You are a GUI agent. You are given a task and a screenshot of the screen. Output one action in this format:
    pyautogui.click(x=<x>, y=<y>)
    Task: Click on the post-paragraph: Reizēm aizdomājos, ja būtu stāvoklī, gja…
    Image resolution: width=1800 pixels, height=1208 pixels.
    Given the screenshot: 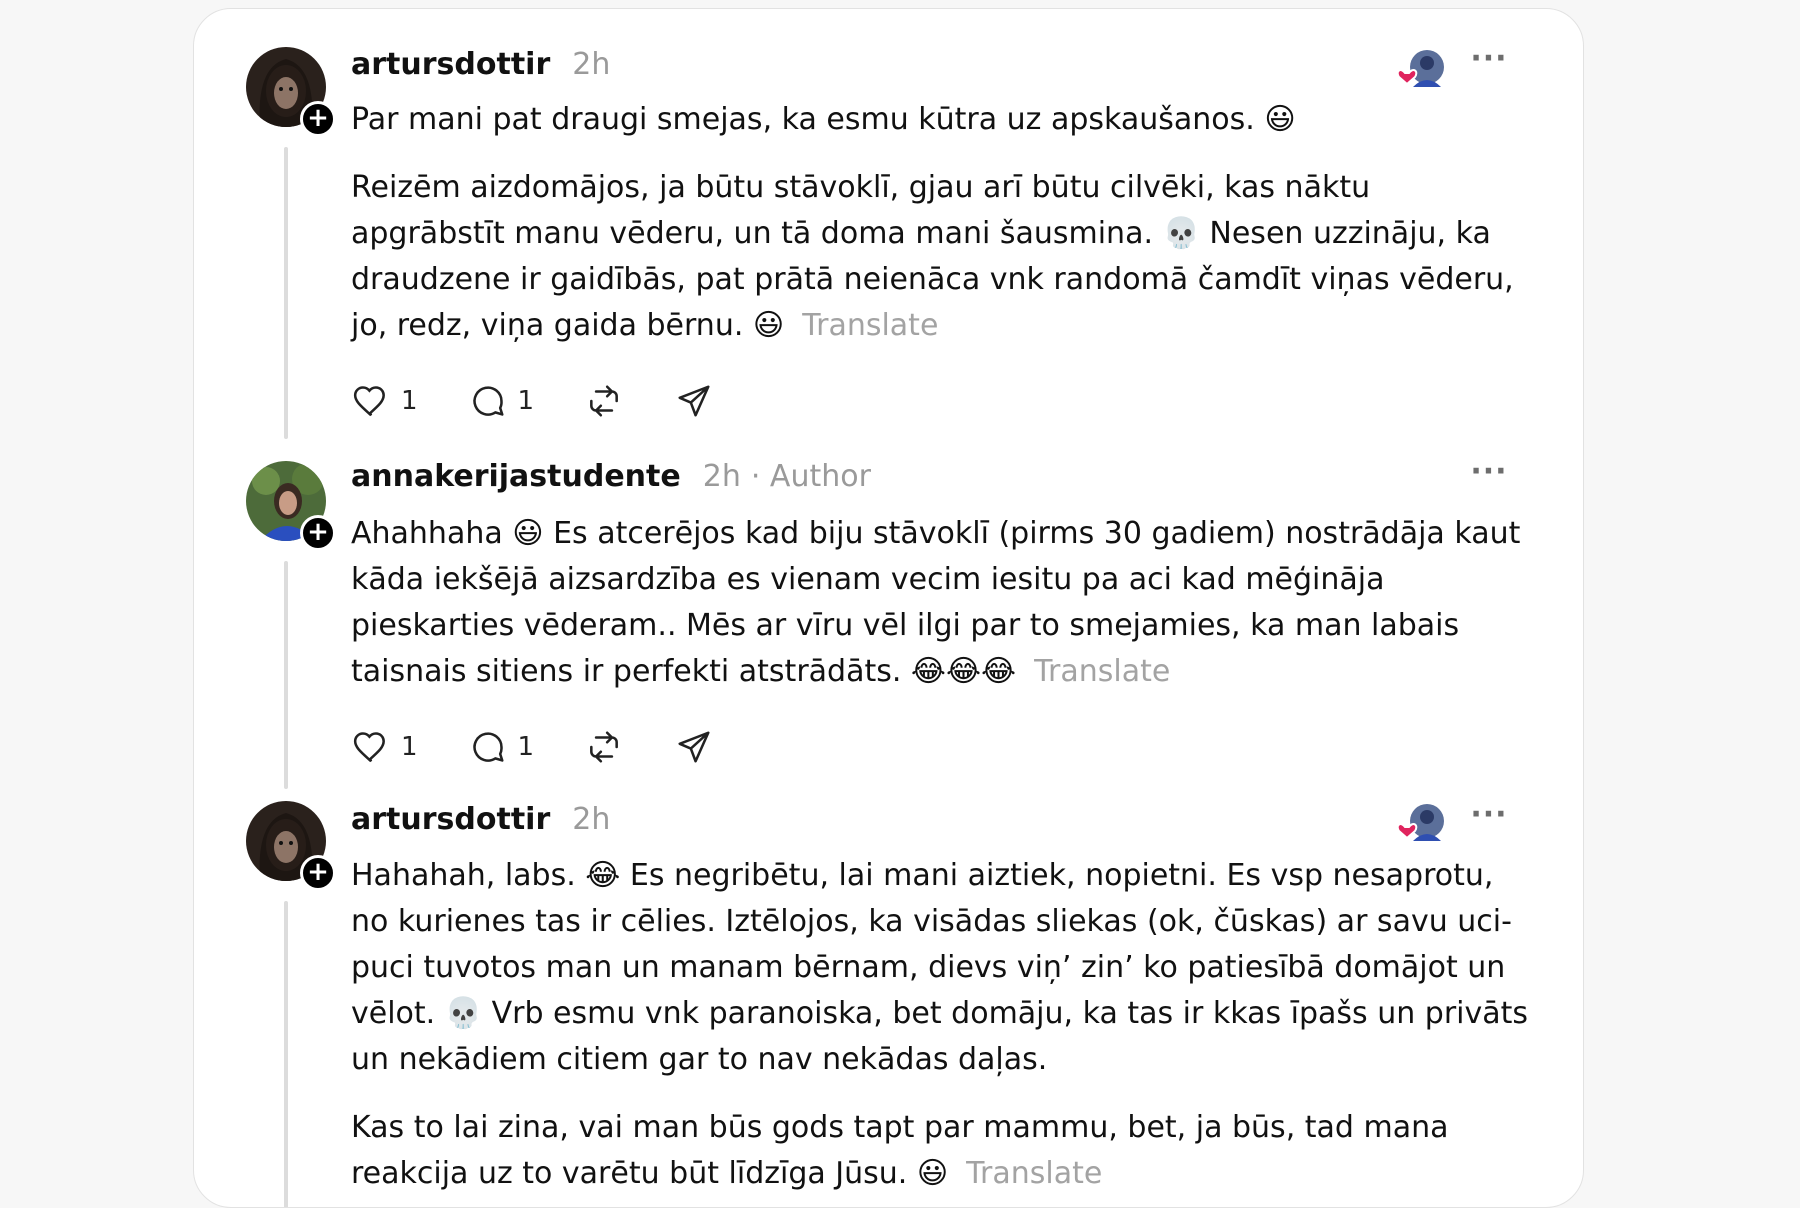 What is the action you would take?
    pyautogui.click(x=941, y=257)
    